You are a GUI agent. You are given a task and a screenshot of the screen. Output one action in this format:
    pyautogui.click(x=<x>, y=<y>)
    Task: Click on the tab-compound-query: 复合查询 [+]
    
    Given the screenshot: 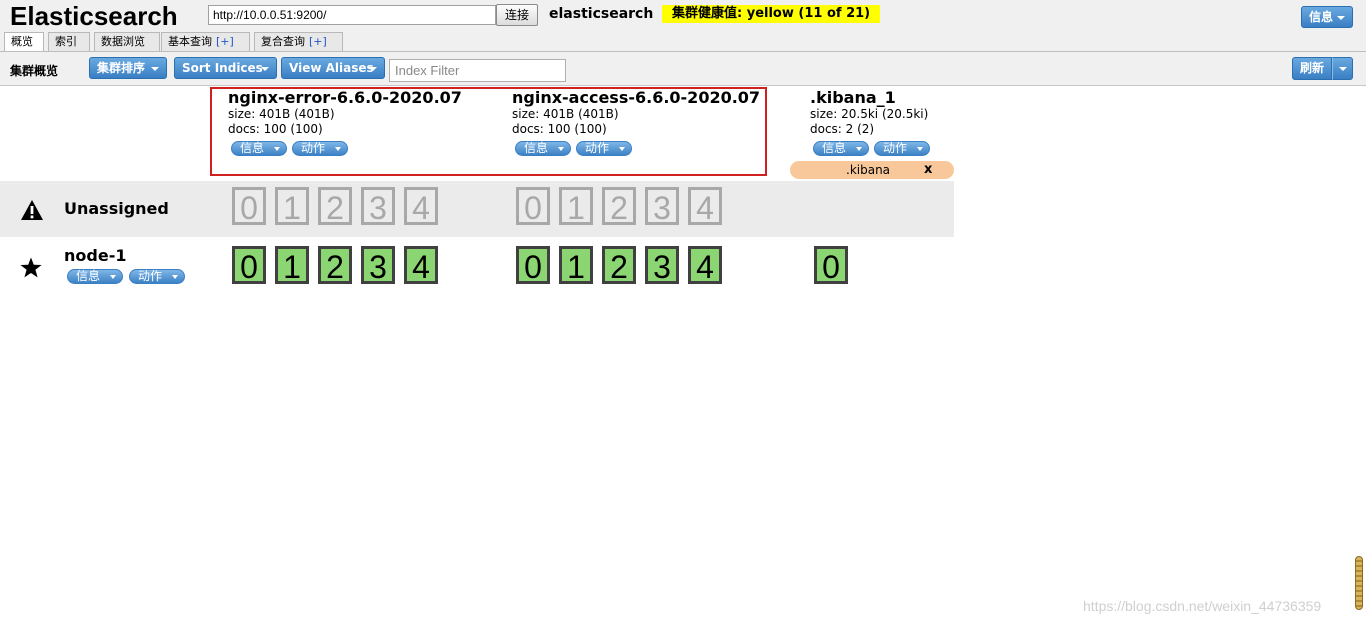 What is the action you would take?
    pyautogui.click(x=298, y=42)
    